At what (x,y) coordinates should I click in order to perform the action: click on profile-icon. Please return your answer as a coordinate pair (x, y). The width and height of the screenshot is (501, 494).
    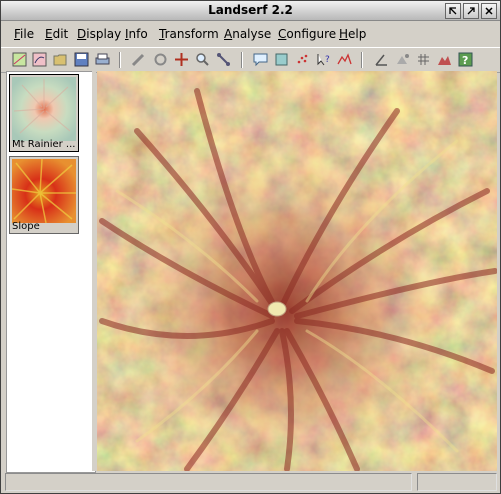
    Looking at the image, I should click on (344, 59).